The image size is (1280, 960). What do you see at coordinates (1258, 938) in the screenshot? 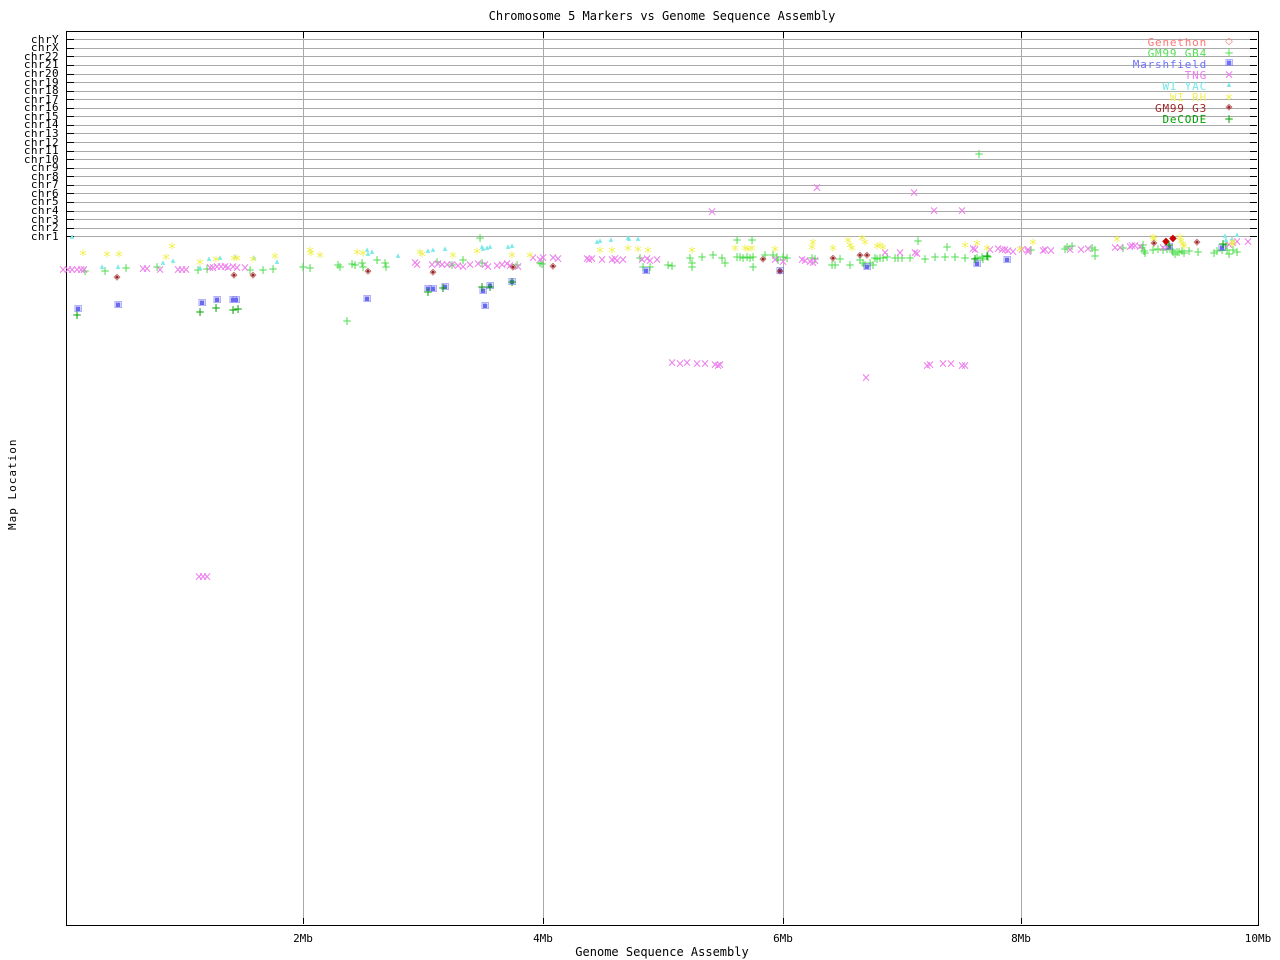
I see `x-tick-label-10Mb: 10Mb` at bounding box center [1258, 938].